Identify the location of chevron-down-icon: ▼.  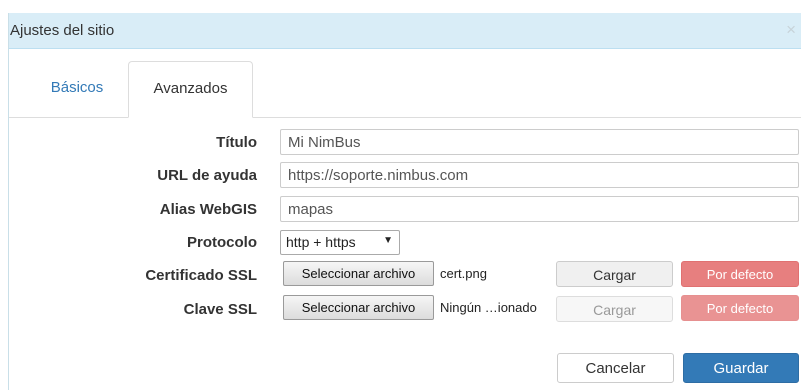
(388, 240).